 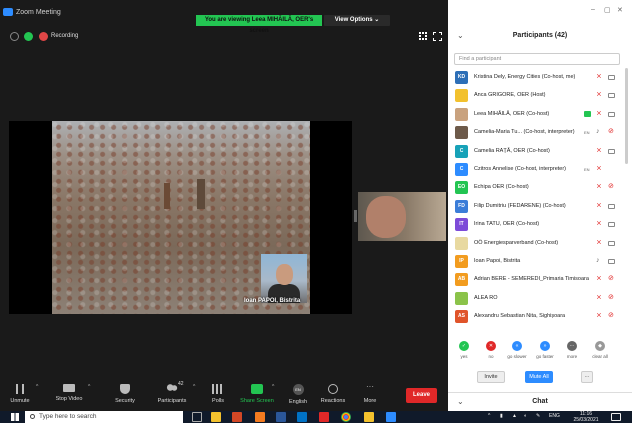 I want to click on taskbar-search-input: Type here to search, so click(x=104, y=417).